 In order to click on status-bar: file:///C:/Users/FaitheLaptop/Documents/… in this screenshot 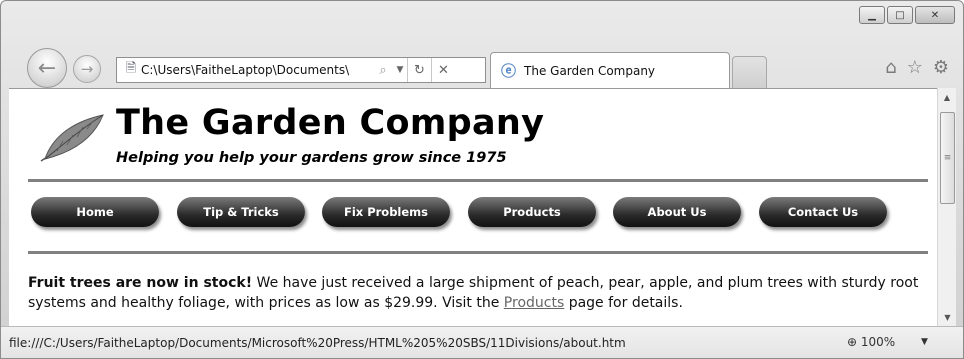, I will do `click(482, 342)`.